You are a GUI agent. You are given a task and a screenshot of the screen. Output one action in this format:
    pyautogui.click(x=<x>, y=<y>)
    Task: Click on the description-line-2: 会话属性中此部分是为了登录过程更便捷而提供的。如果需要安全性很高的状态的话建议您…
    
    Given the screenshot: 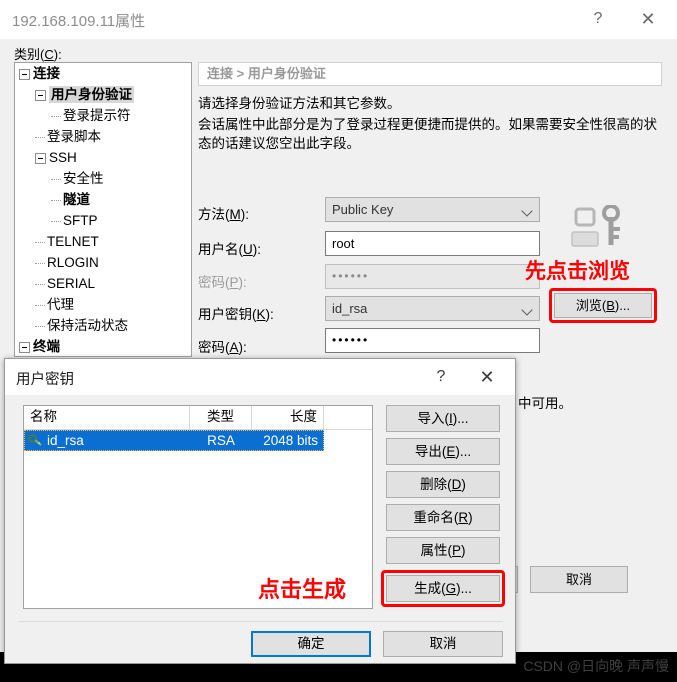 What is the action you would take?
    pyautogui.click(x=427, y=134)
    